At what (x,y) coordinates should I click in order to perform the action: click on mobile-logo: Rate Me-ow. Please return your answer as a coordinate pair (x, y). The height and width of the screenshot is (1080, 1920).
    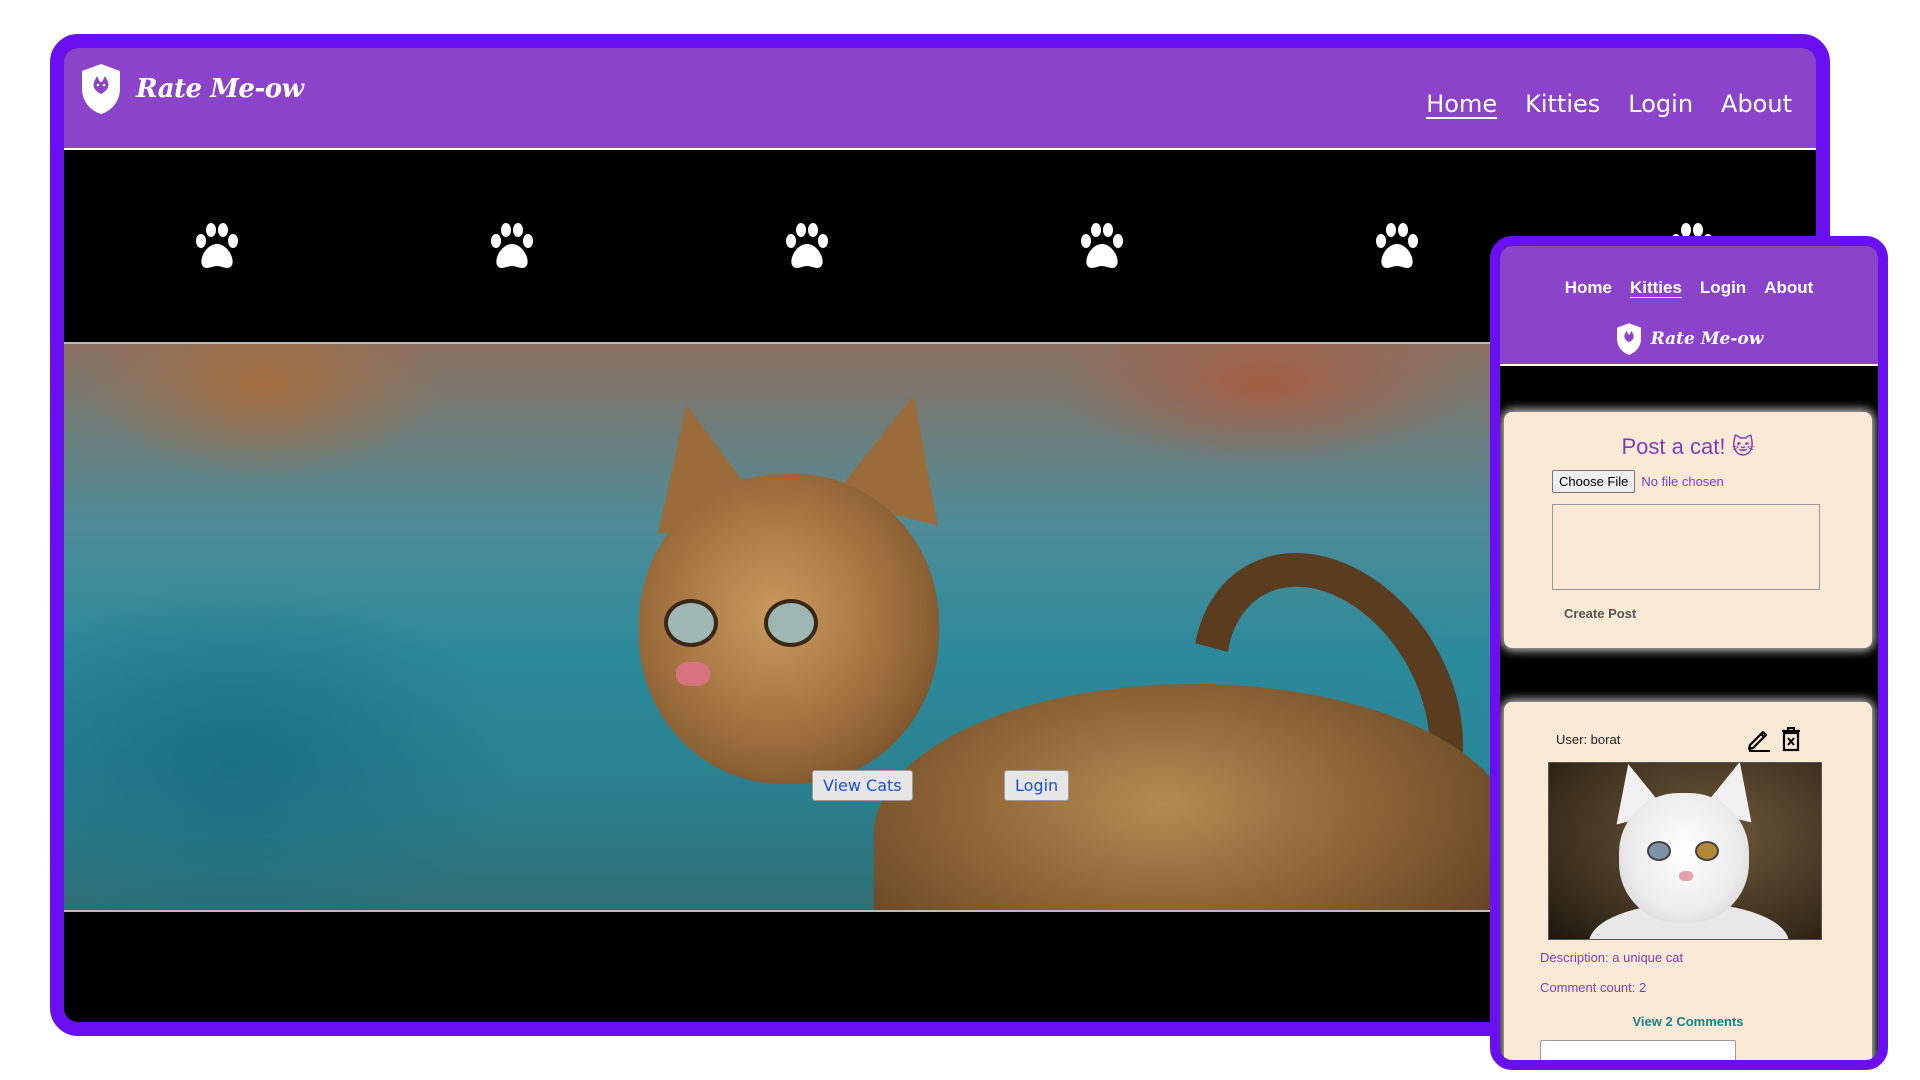
    Looking at the image, I should click on (1689, 339).